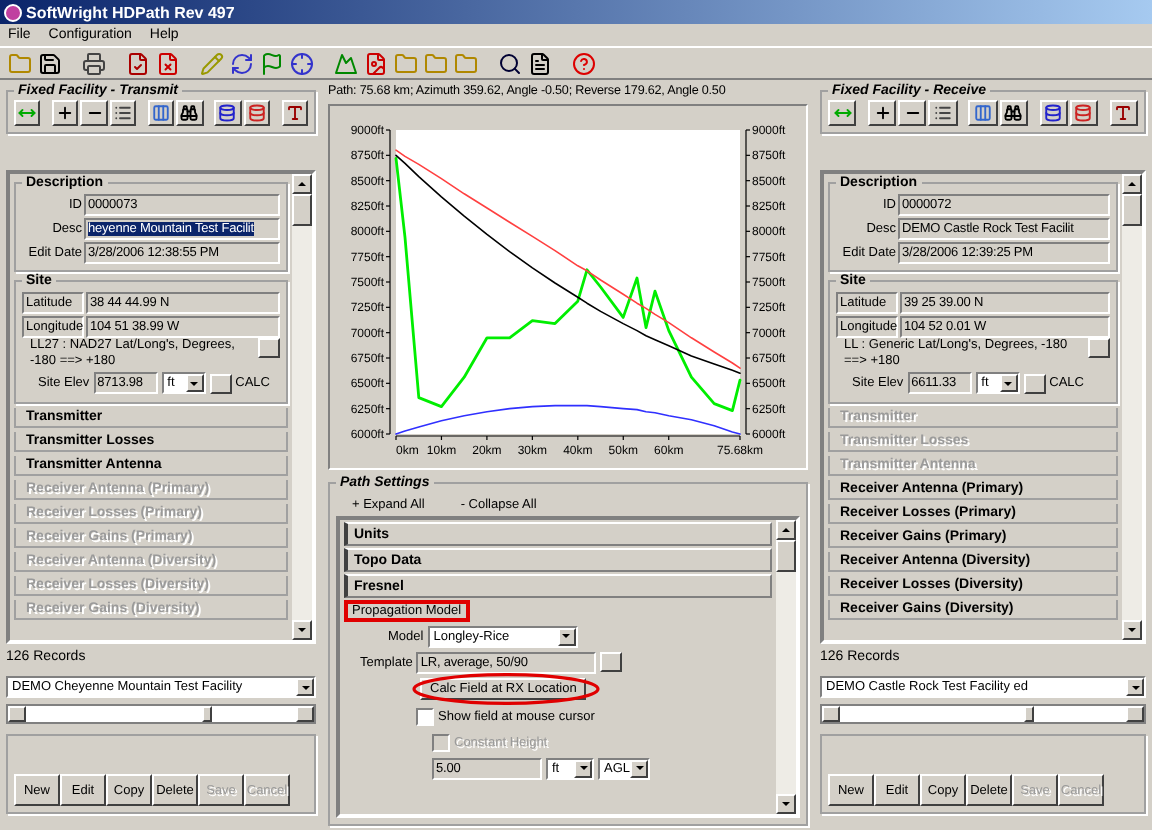 This screenshot has width=1152, height=830. What do you see at coordinates (540, 63) in the screenshot?
I see `document-icon` at bounding box center [540, 63].